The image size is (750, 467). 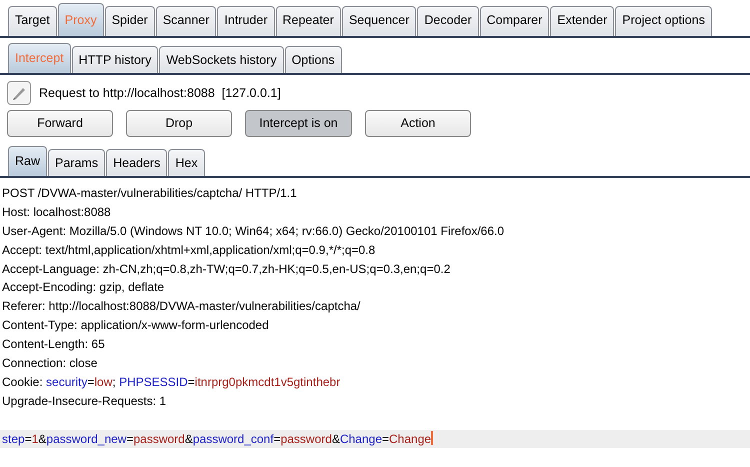 I want to click on request-line: Accept: text/html,application/xhtml+xml,application/xml;q=0.9,*/*;q=0.8, so click(x=189, y=249).